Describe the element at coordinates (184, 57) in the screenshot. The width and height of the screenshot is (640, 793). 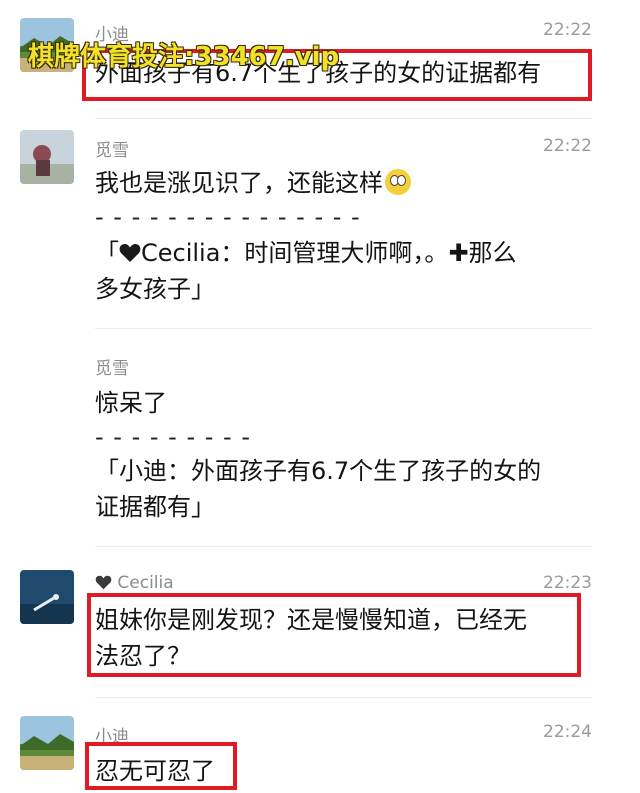
I see `watermark-text: 棋牌体育投注:33467.vip` at that location.